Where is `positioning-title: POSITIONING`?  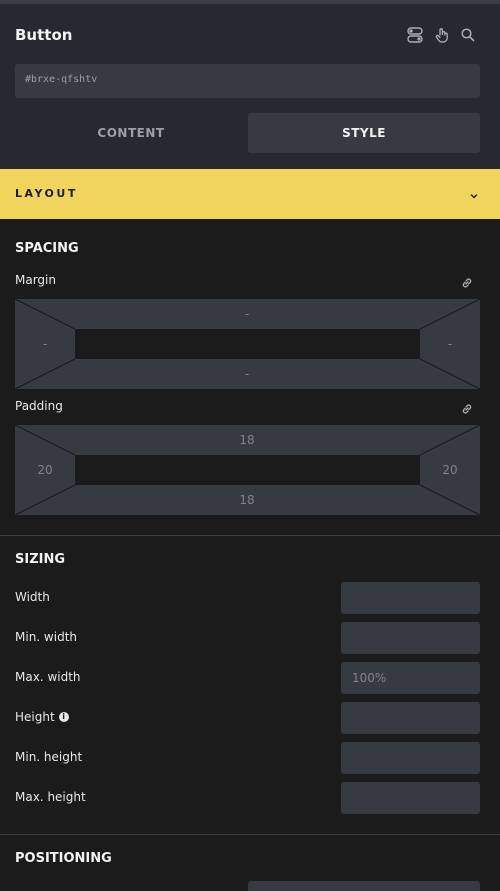 positioning-title: POSITIONING is located at coordinates (63, 858).